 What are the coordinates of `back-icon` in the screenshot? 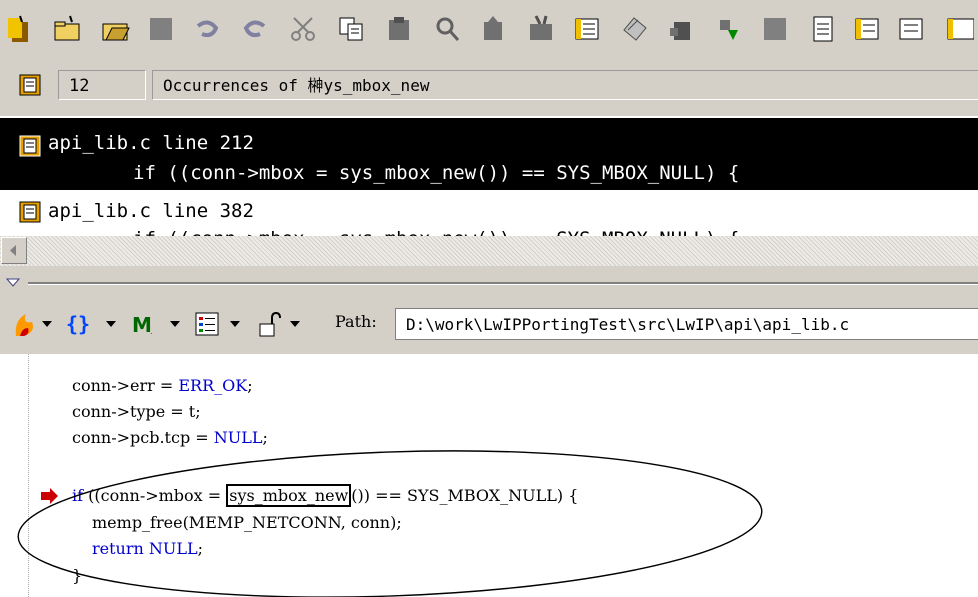 It's located at (681, 29).